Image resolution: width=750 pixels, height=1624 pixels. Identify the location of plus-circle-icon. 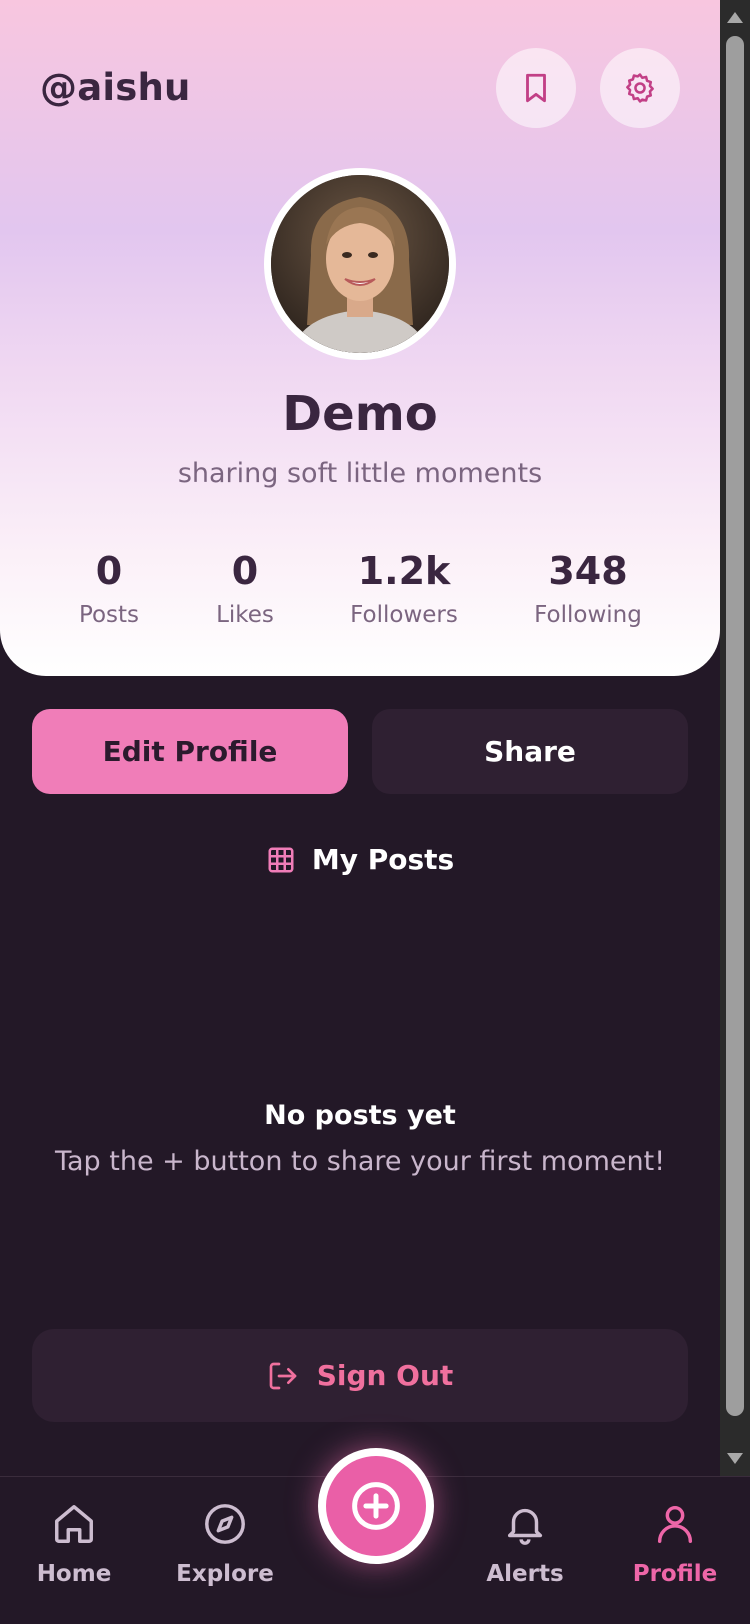
(376, 1506).